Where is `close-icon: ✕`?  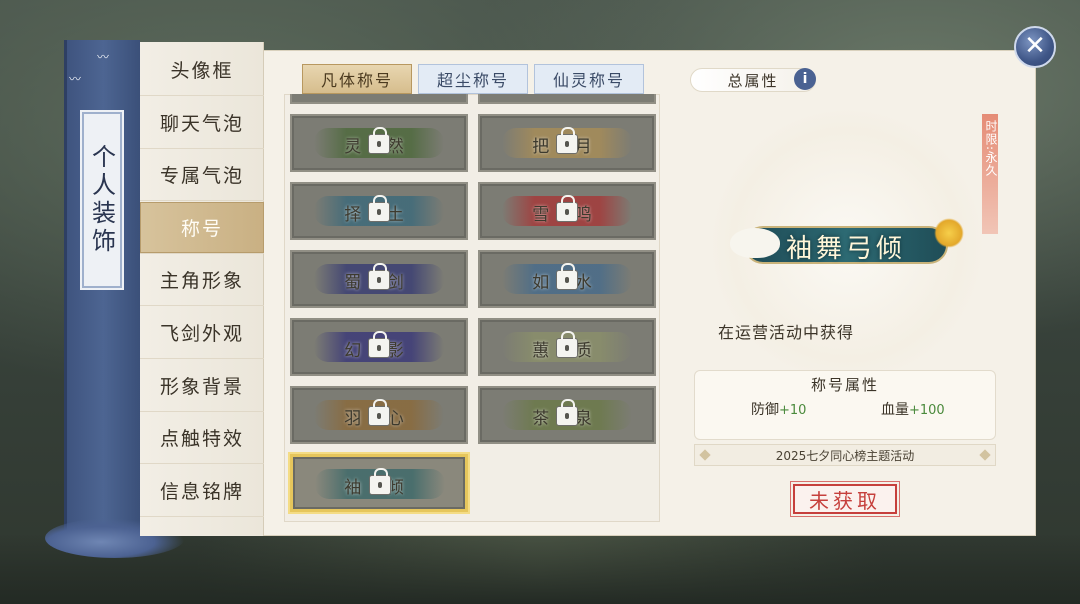 close-icon: ✕ is located at coordinates (1035, 46).